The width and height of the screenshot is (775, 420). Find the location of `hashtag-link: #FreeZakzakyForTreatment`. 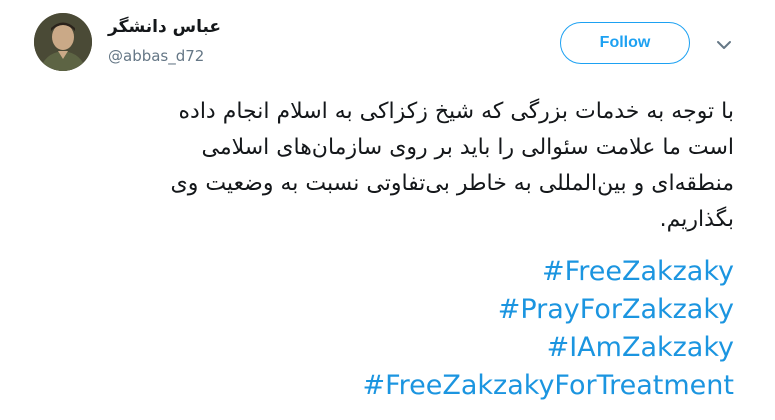

hashtag-link: #FreeZakzakyForTreatment is located at coordinates (384, 386).